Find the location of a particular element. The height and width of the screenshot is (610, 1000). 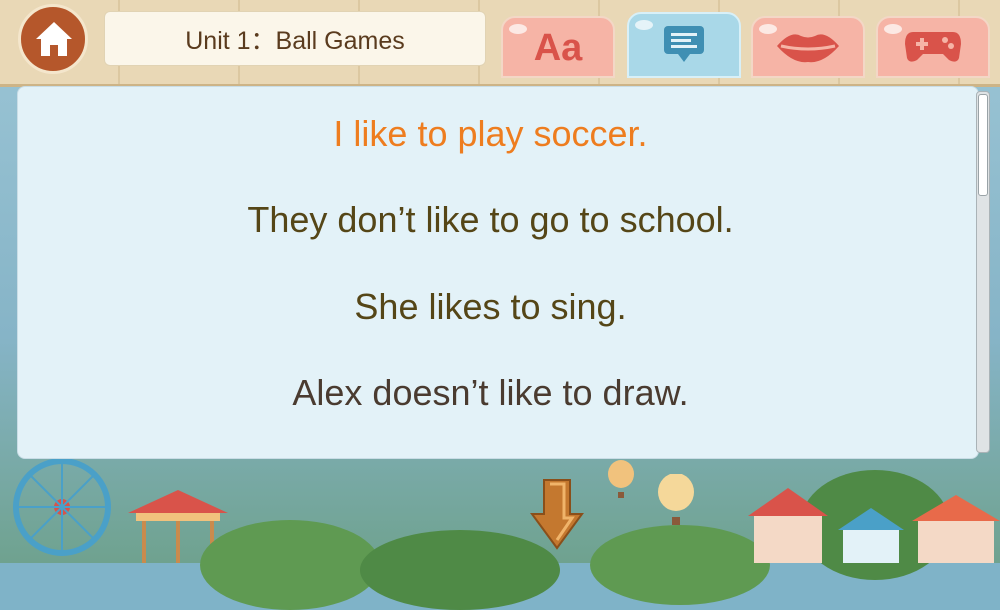

home-icon is located at coordinates (54, 39).